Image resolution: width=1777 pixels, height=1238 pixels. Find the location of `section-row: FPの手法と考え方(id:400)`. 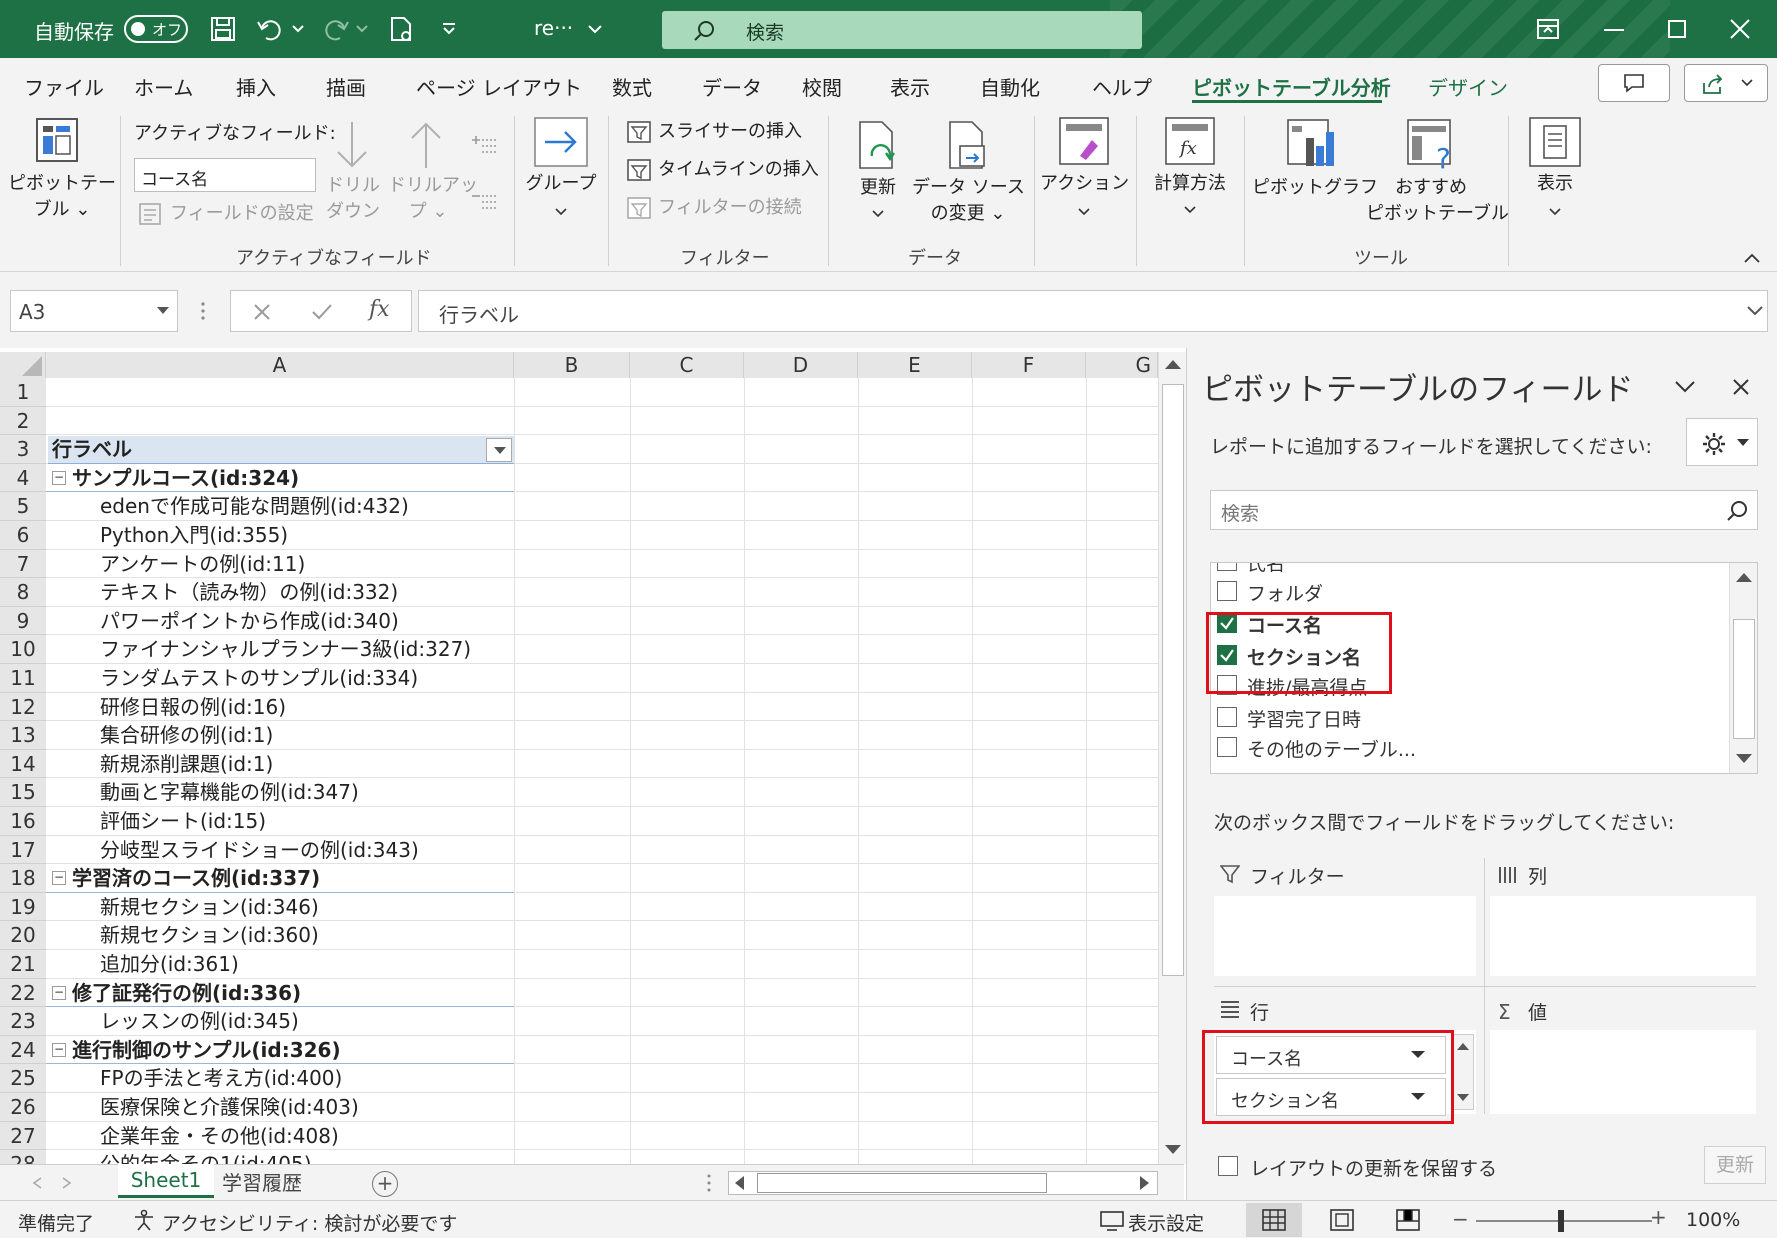

section-row: FPの手法と考え方(id:400) is located at coordinates (305, 1078).